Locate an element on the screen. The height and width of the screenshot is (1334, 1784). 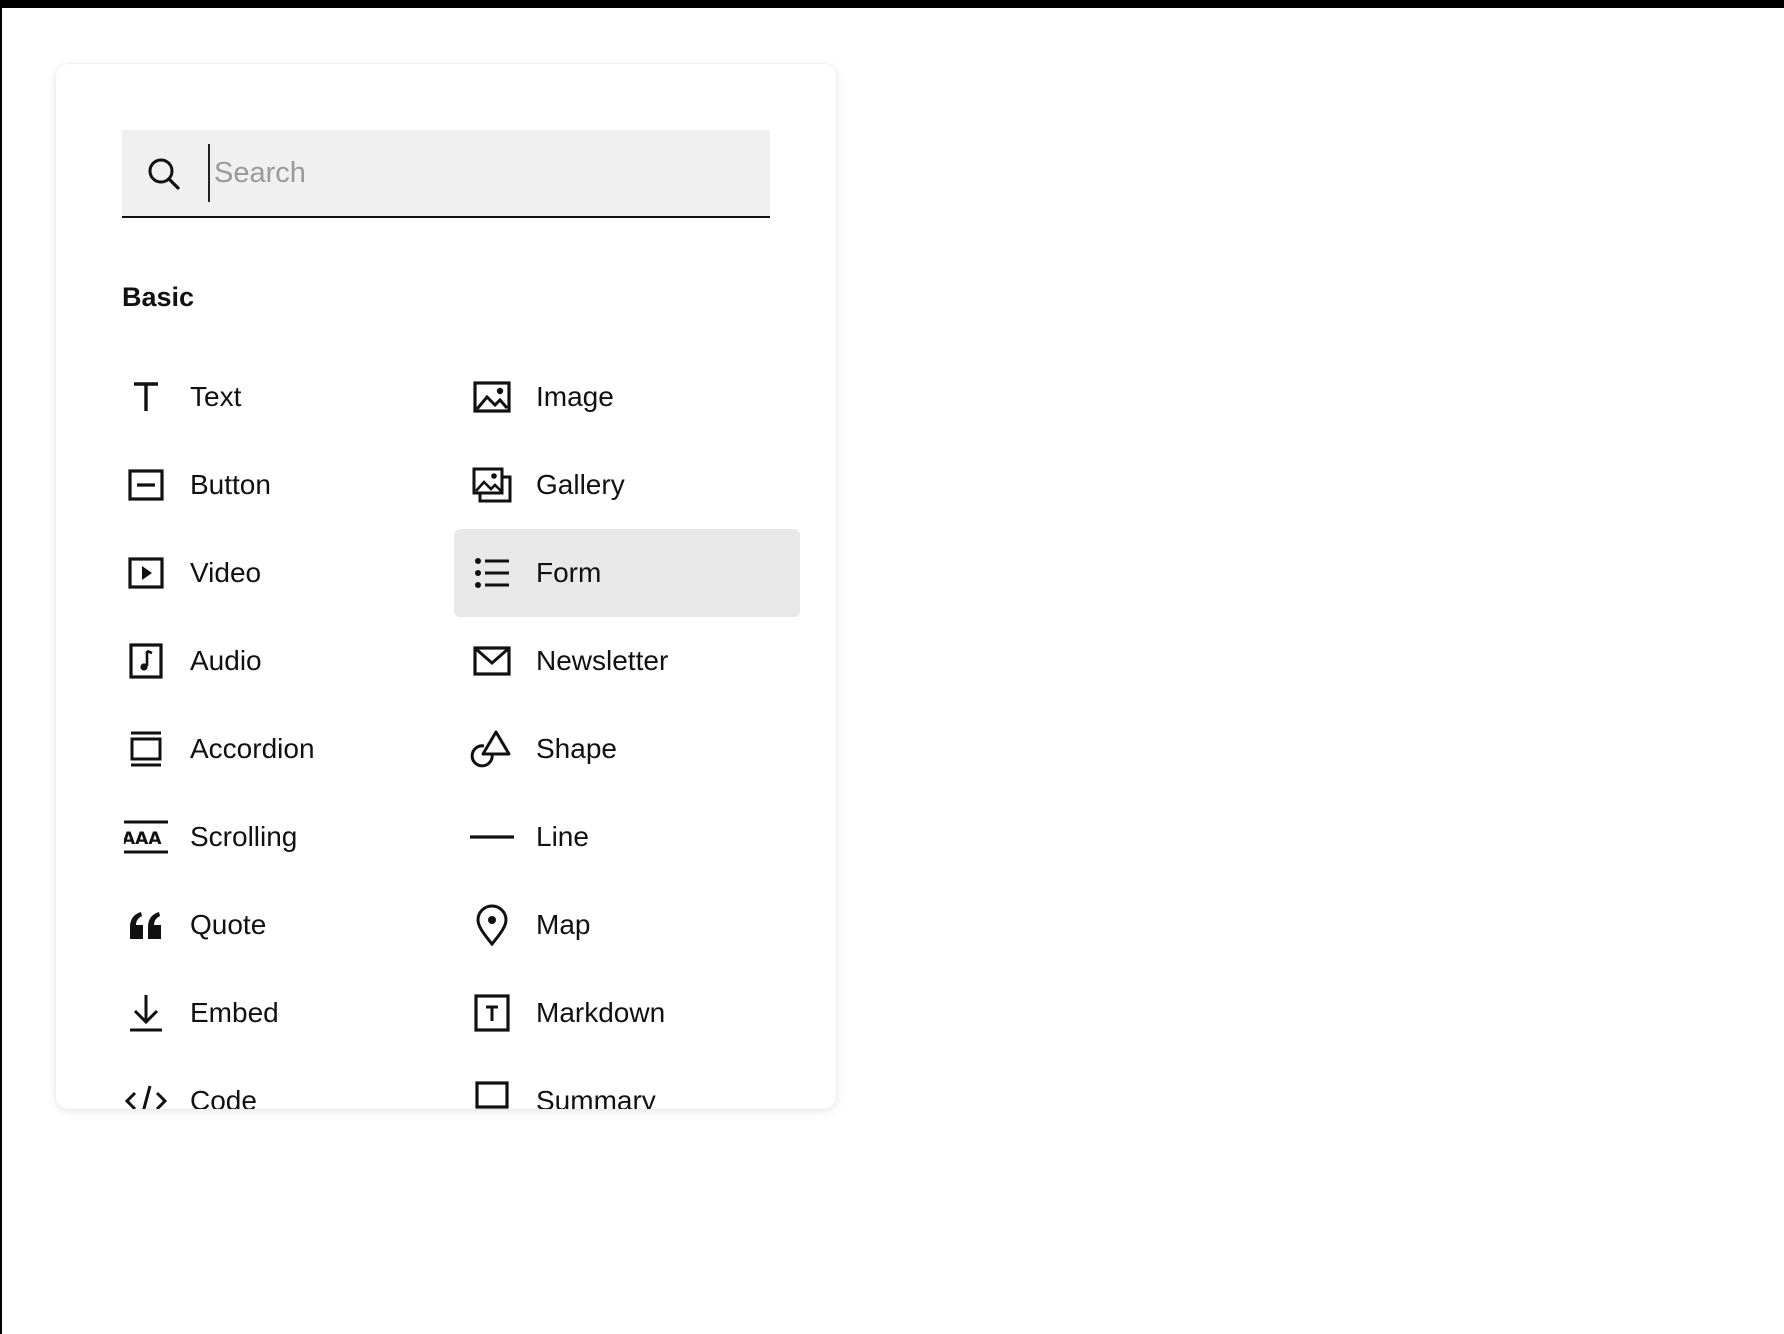
block-item-markdown: Markdown is located at coordinates (627, 1013).